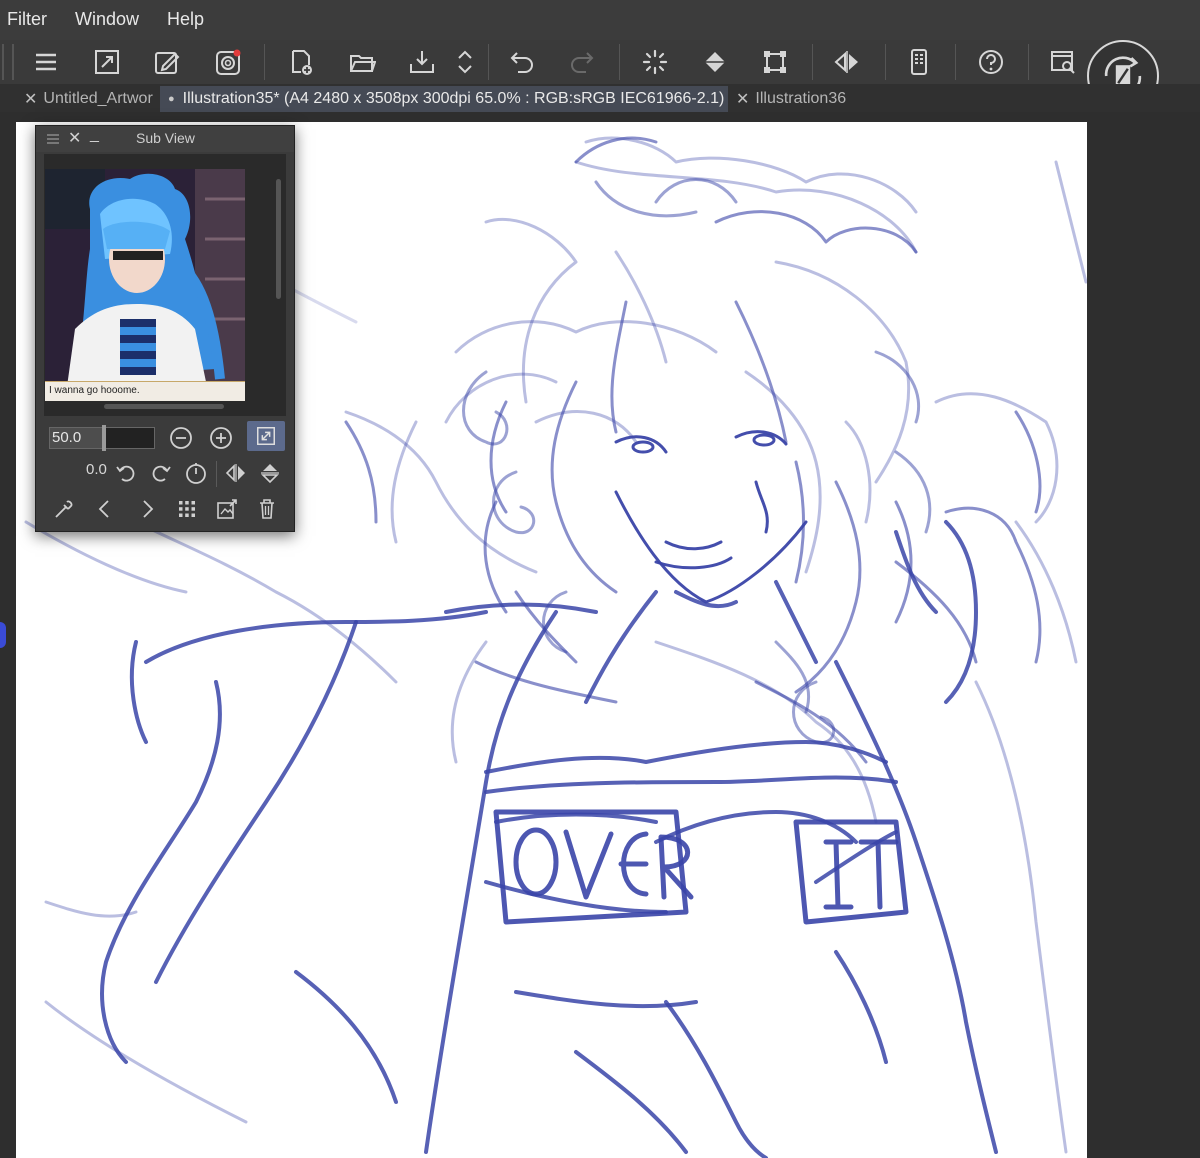 Image resolution: width=1200 pixels, height=1158 pixels. I want to click on sub-view-image-area: I wanna go hooome., so click(165, 285).